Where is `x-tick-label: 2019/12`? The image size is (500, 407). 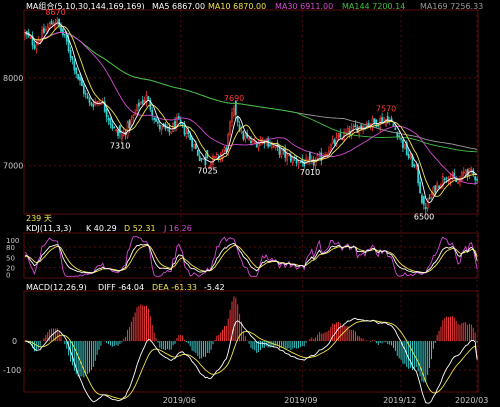 x-tick-label: 2019/12 is located at coordinates (399, 400).